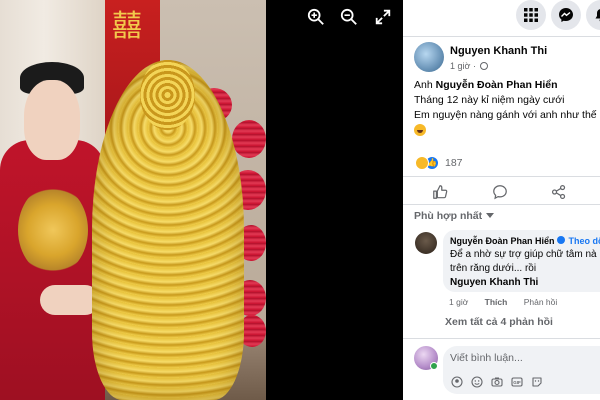  Describe the element at coordinates (496, 302) in the screenshot. I see `comment-like-button: Thích` at that location.